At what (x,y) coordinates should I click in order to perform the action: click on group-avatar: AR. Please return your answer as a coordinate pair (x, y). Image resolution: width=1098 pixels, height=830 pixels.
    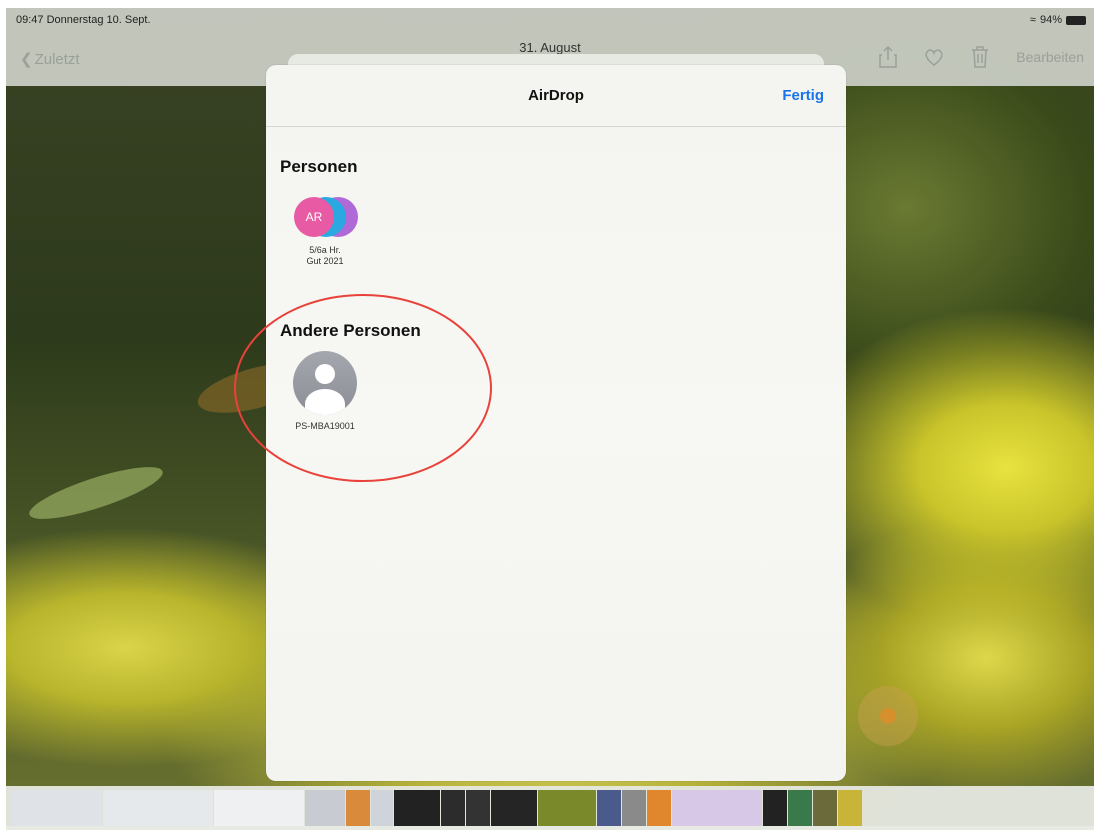
    Looking at the image, I should click on (325, 219).